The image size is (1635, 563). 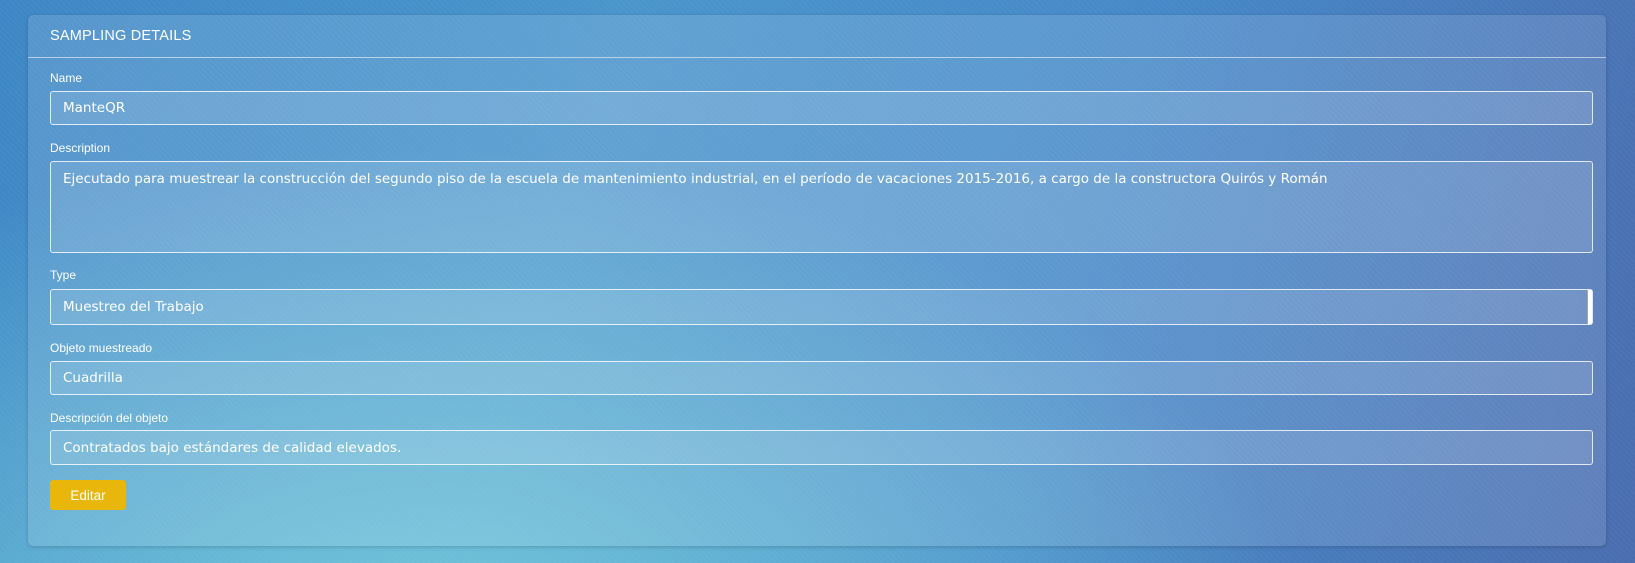 I want to click on sampled-object-value: Cuadrilla, so click(x=93, y=378).